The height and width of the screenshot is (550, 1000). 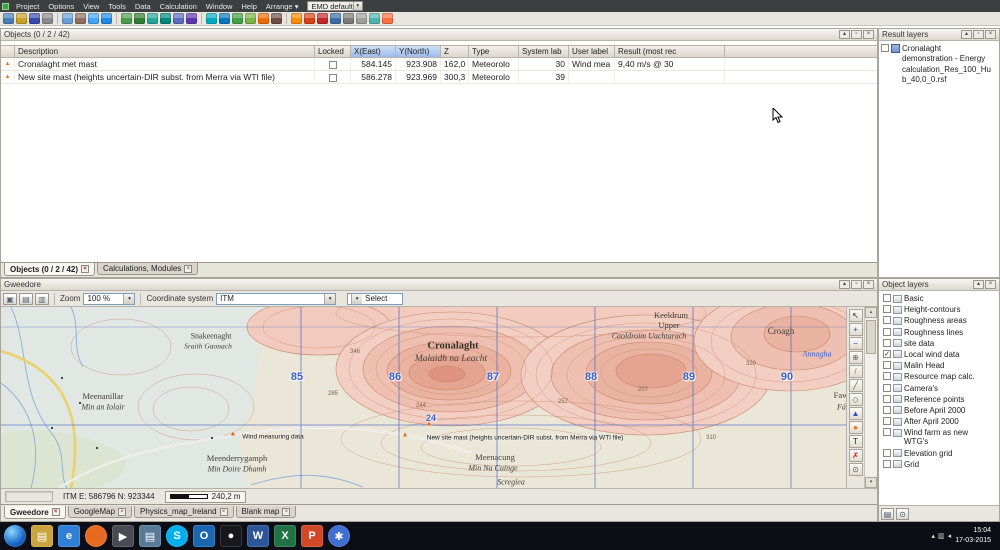 I want to click on settings-icon, so click(x=387, y=18).